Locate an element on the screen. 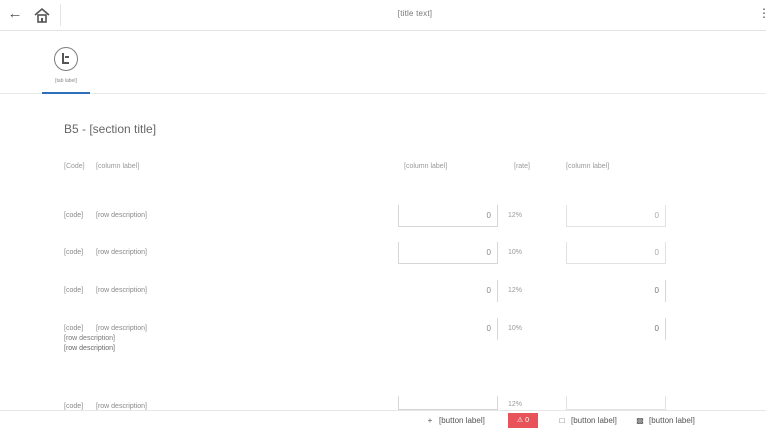  error-badge: ⚠ 0 is located at coordinates (523, 420).